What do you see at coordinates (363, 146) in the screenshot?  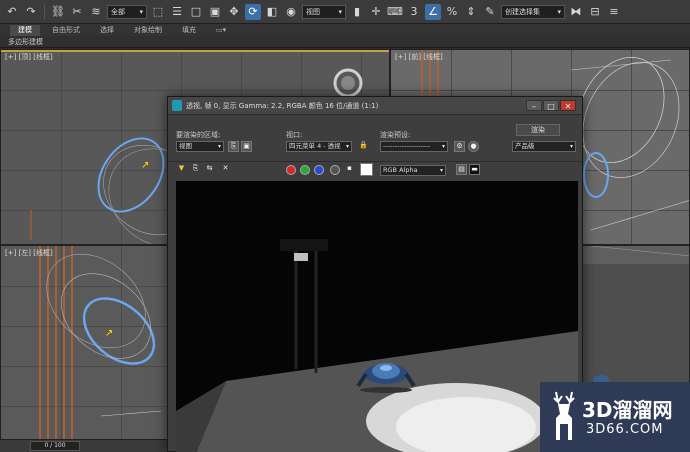 I see `lock-icon: 🔒` at bounding box center [363, 146].